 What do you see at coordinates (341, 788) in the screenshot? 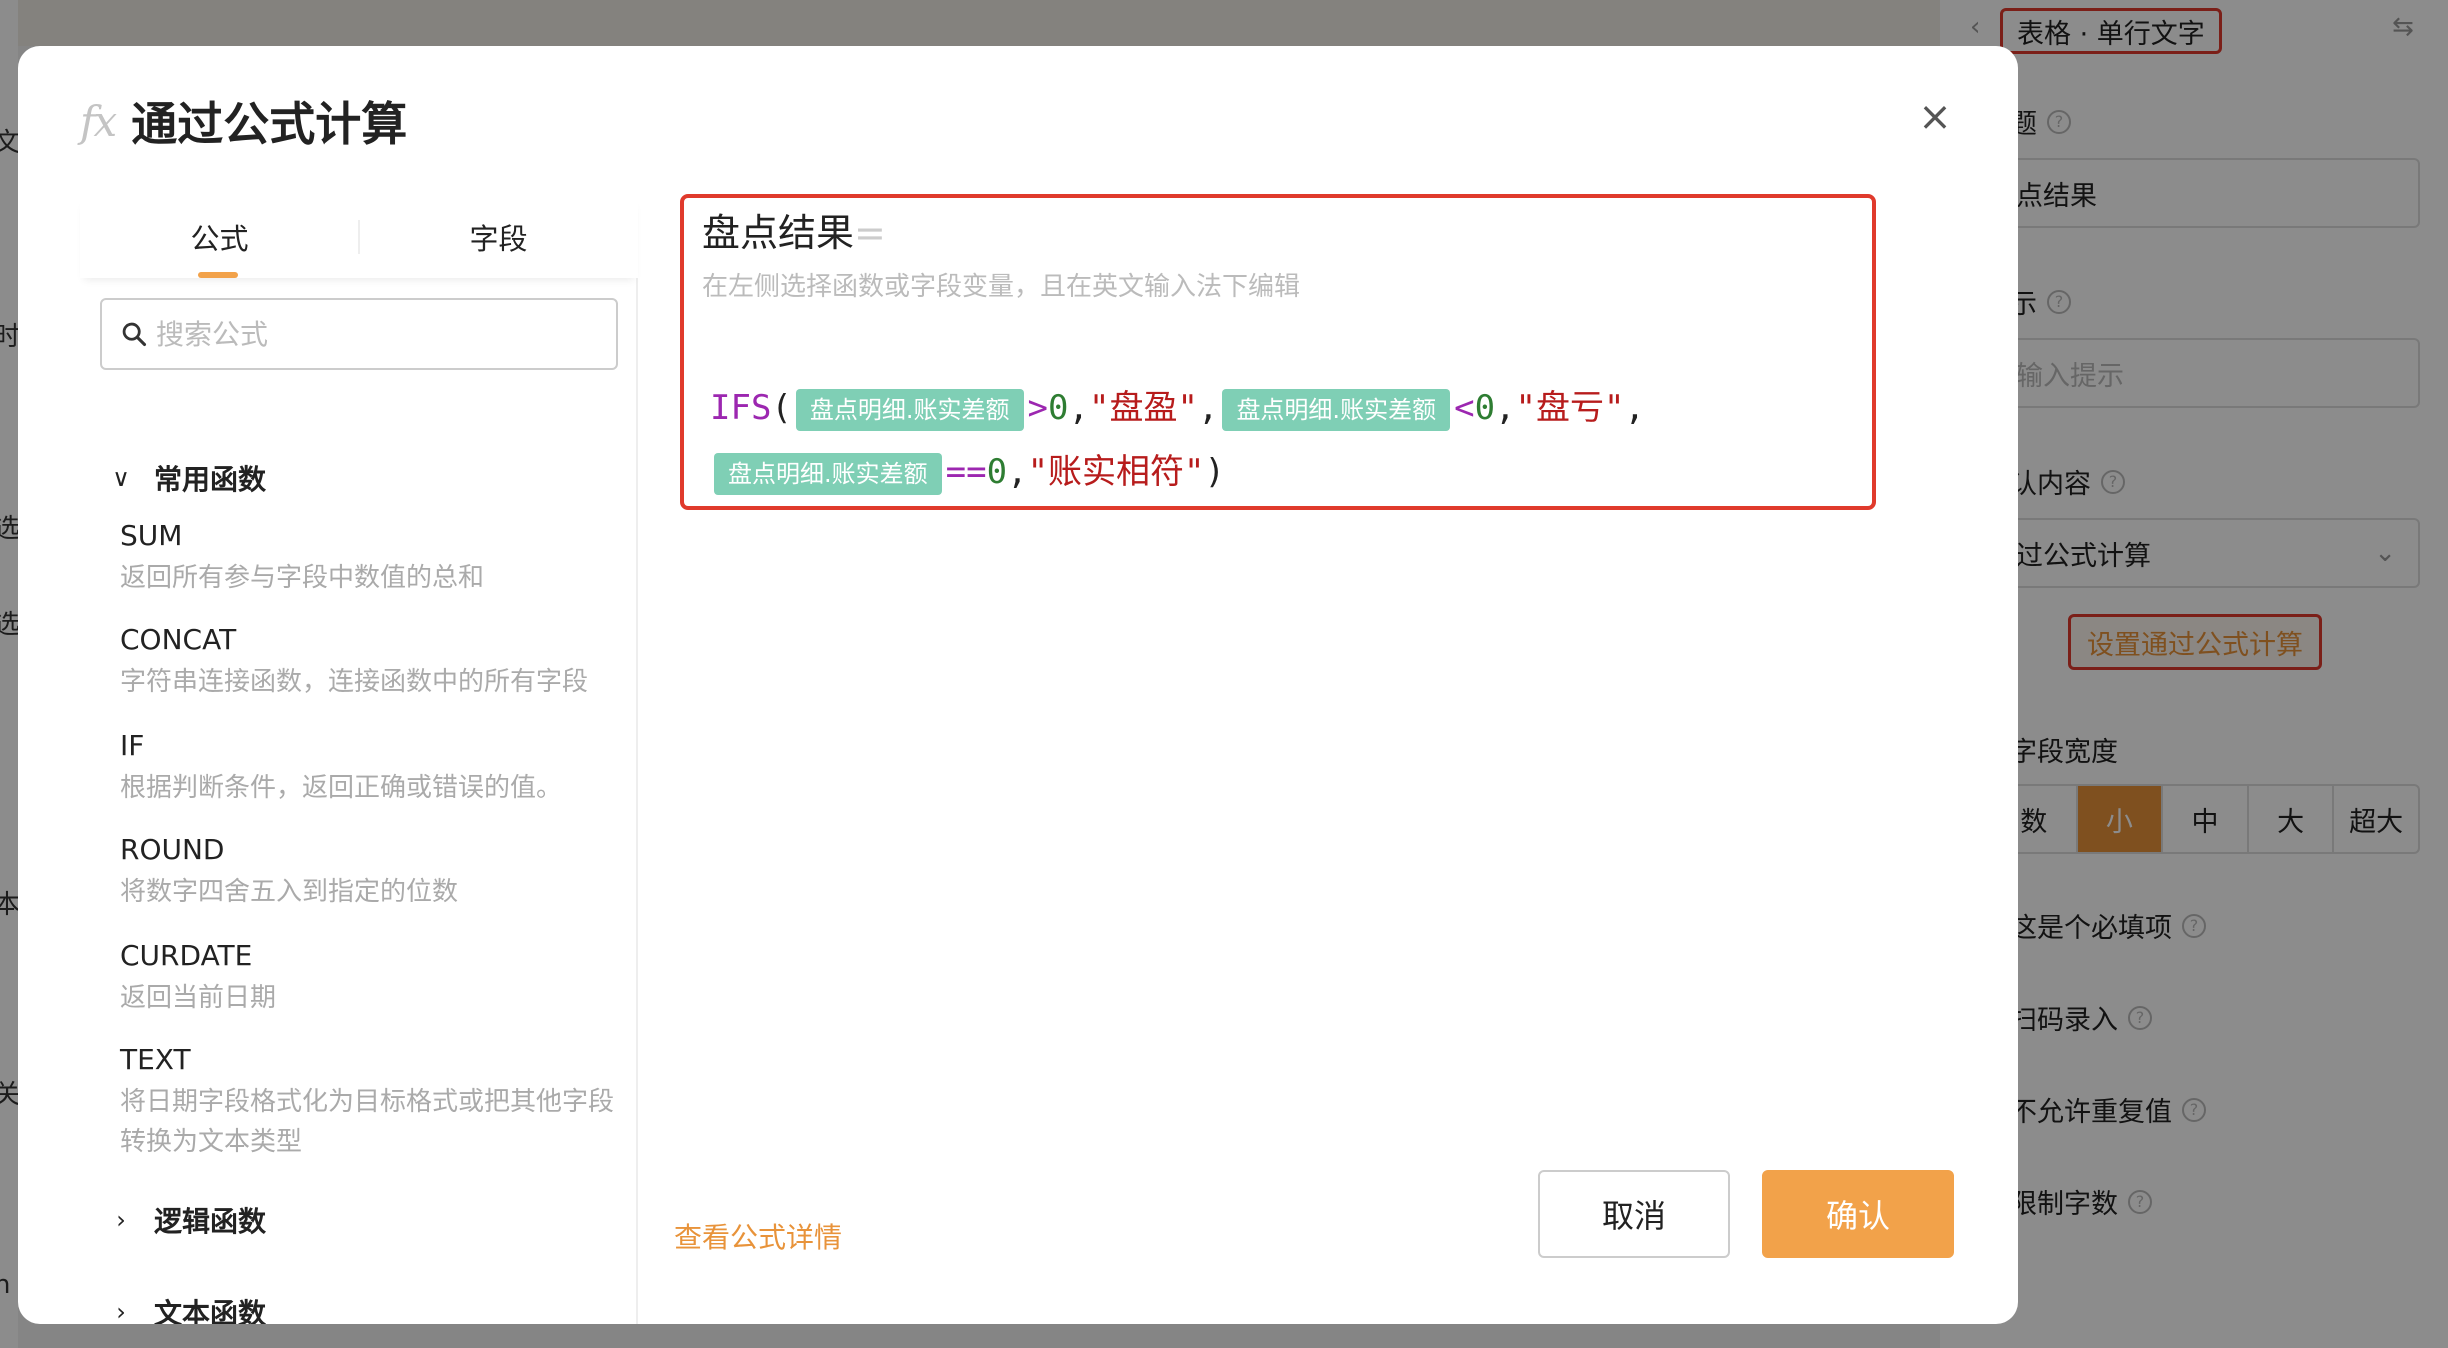
I see `function-desc: 根据判断条件，返回正确或错误的值。` at bounding box center [341, 788].